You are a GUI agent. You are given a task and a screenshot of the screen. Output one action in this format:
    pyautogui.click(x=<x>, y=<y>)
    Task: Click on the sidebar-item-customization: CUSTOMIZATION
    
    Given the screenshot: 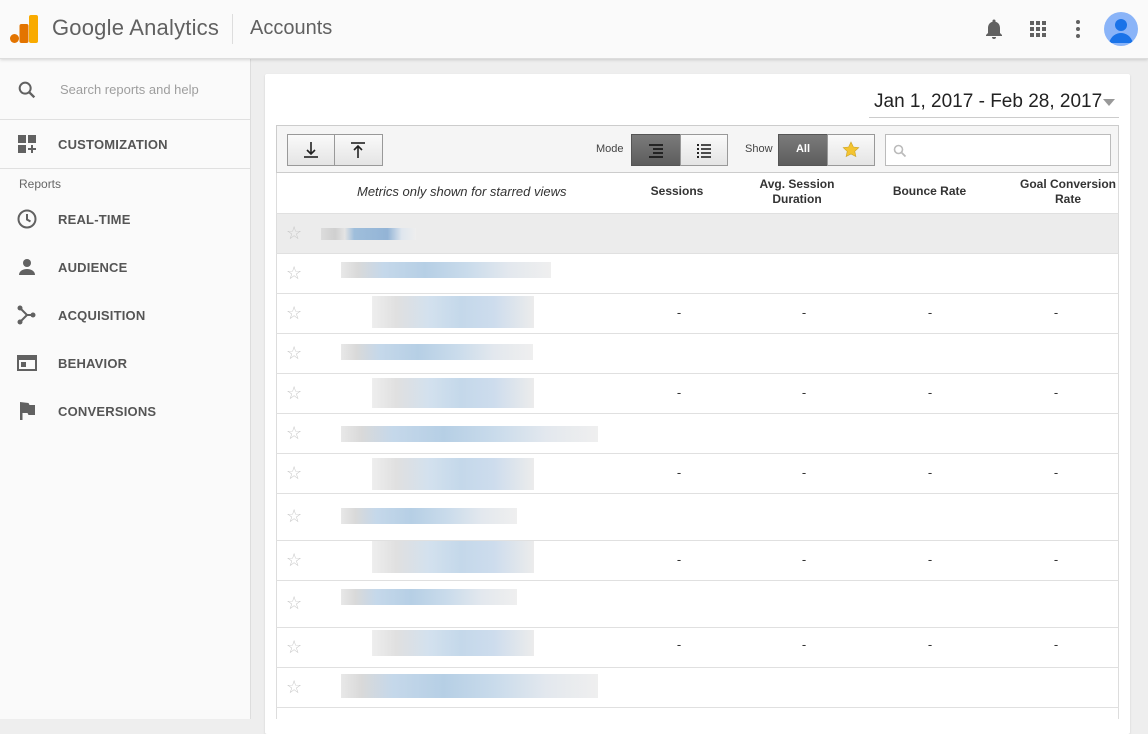 What is the action you would take?
    pyautogui.click(x=125, y=144)
    